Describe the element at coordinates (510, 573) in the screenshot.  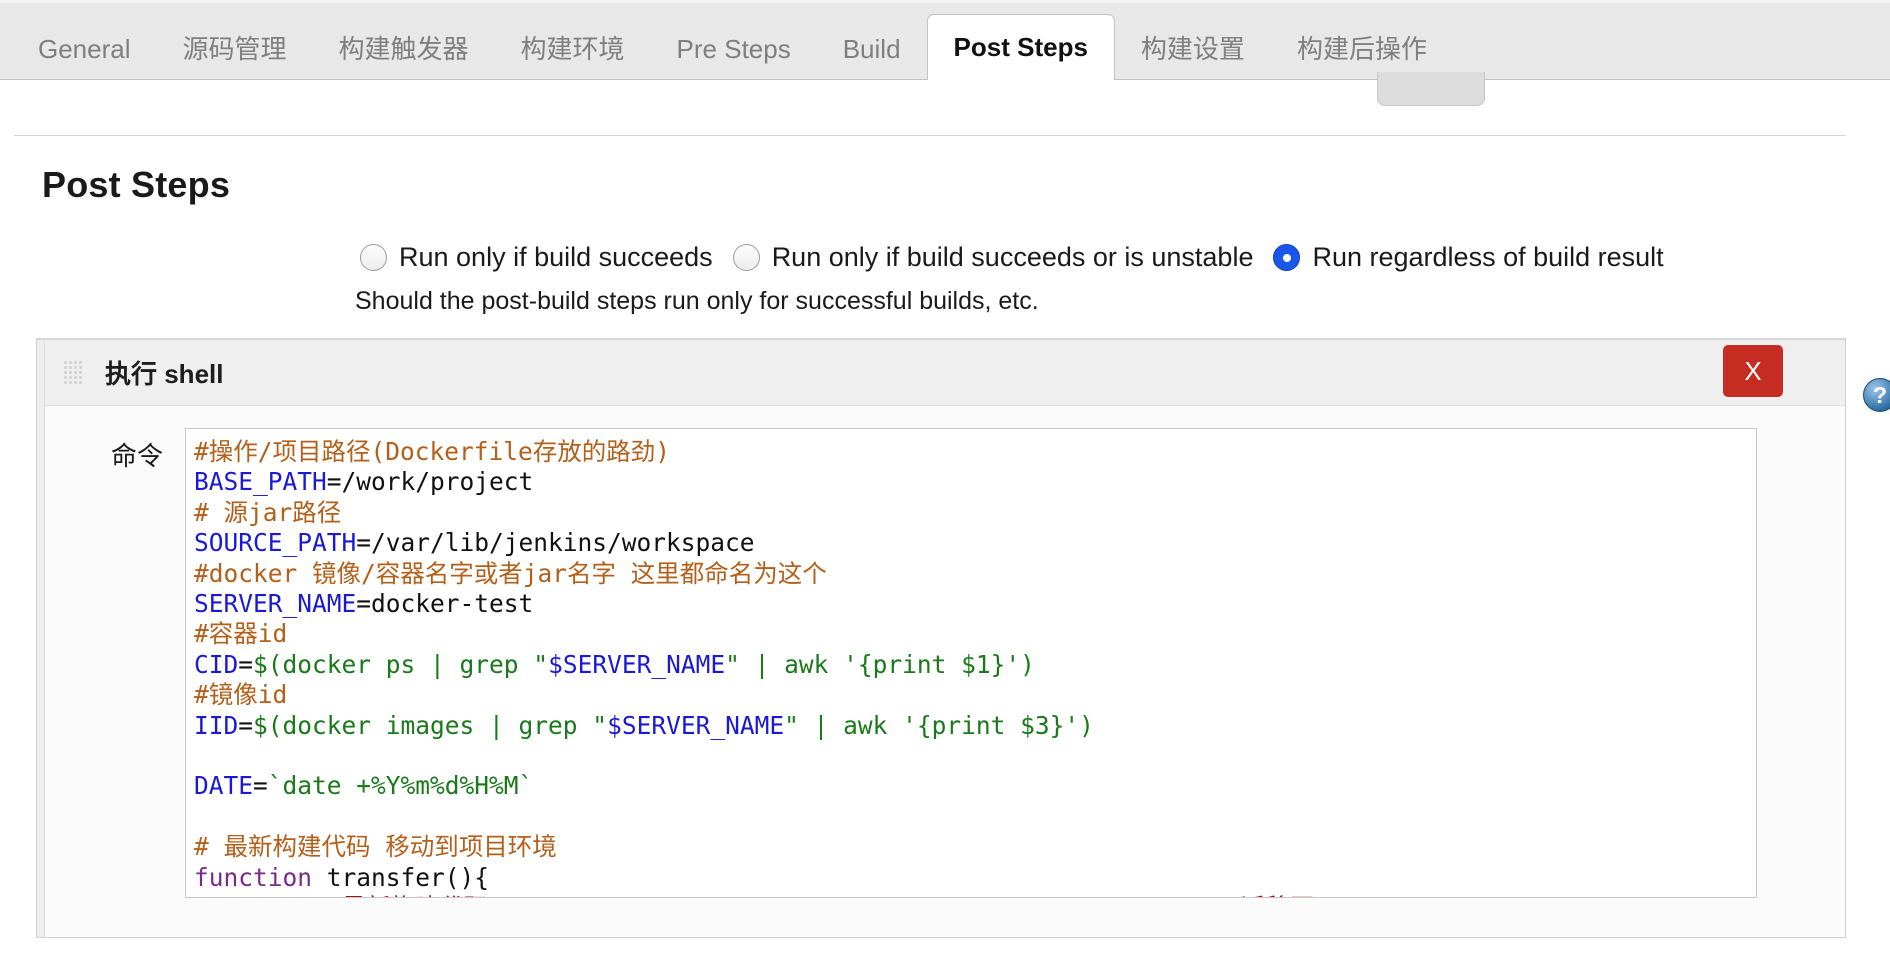
I see `code-token: #docker 镜像/容器名字或者jar名字 这里都命名为这个` at that location.